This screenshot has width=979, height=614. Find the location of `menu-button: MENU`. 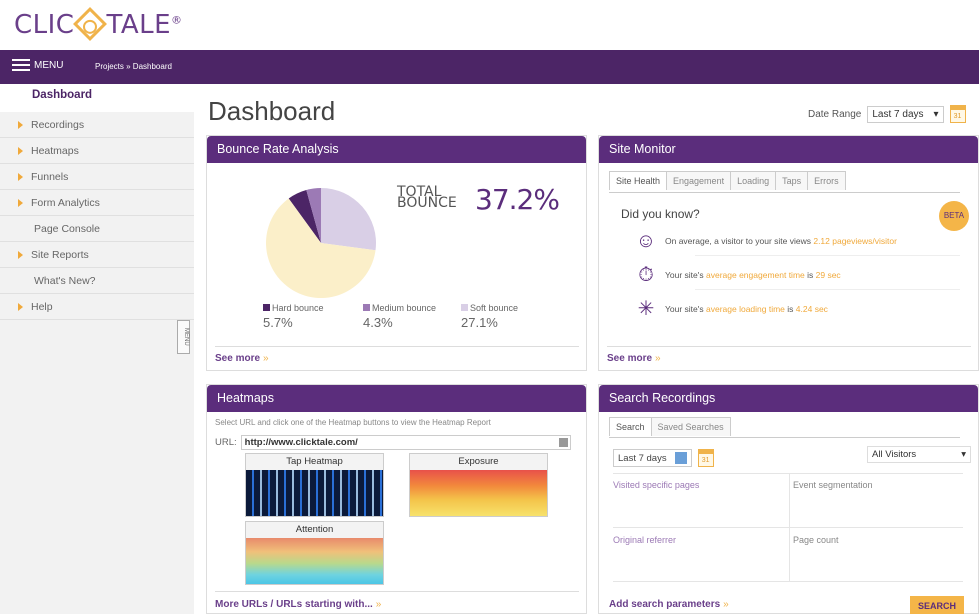

menu-button: MENU is located at coordinates (37, 65).